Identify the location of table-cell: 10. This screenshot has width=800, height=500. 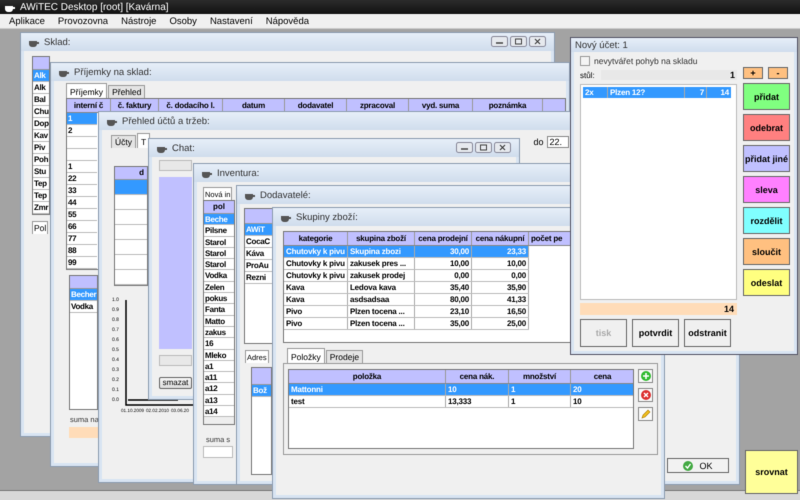
(602, 401).